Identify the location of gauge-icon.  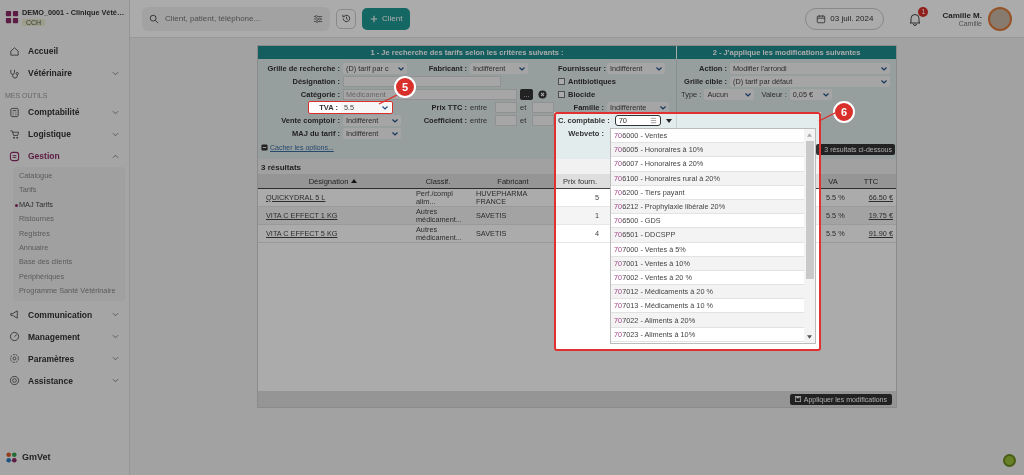
(14, 336).